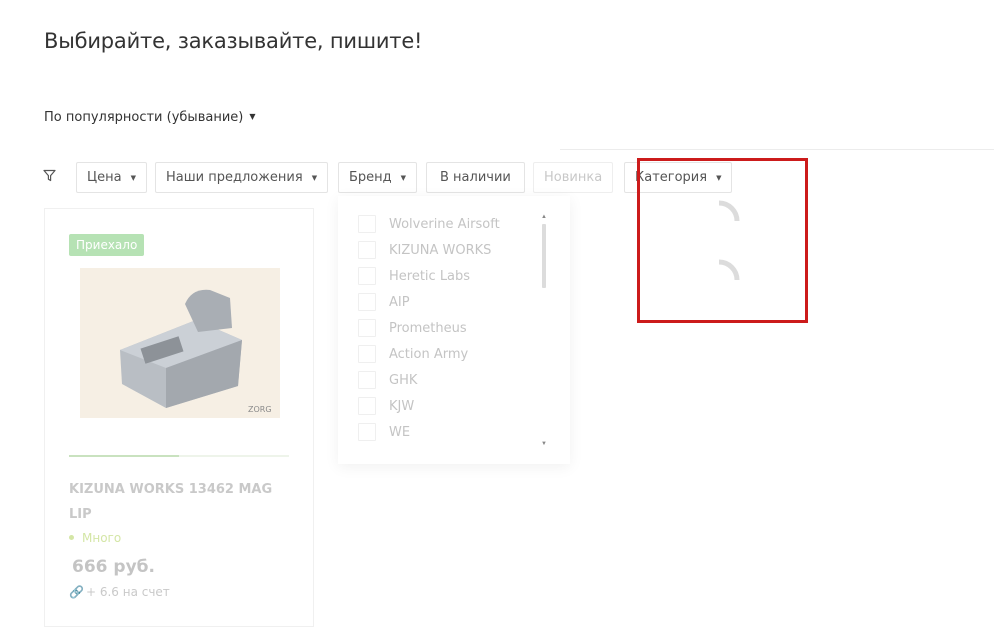 Image resolution: width=994 pixels, height=637 pixels. I want to click on brand-option-label: AIP, so click(399, 302).